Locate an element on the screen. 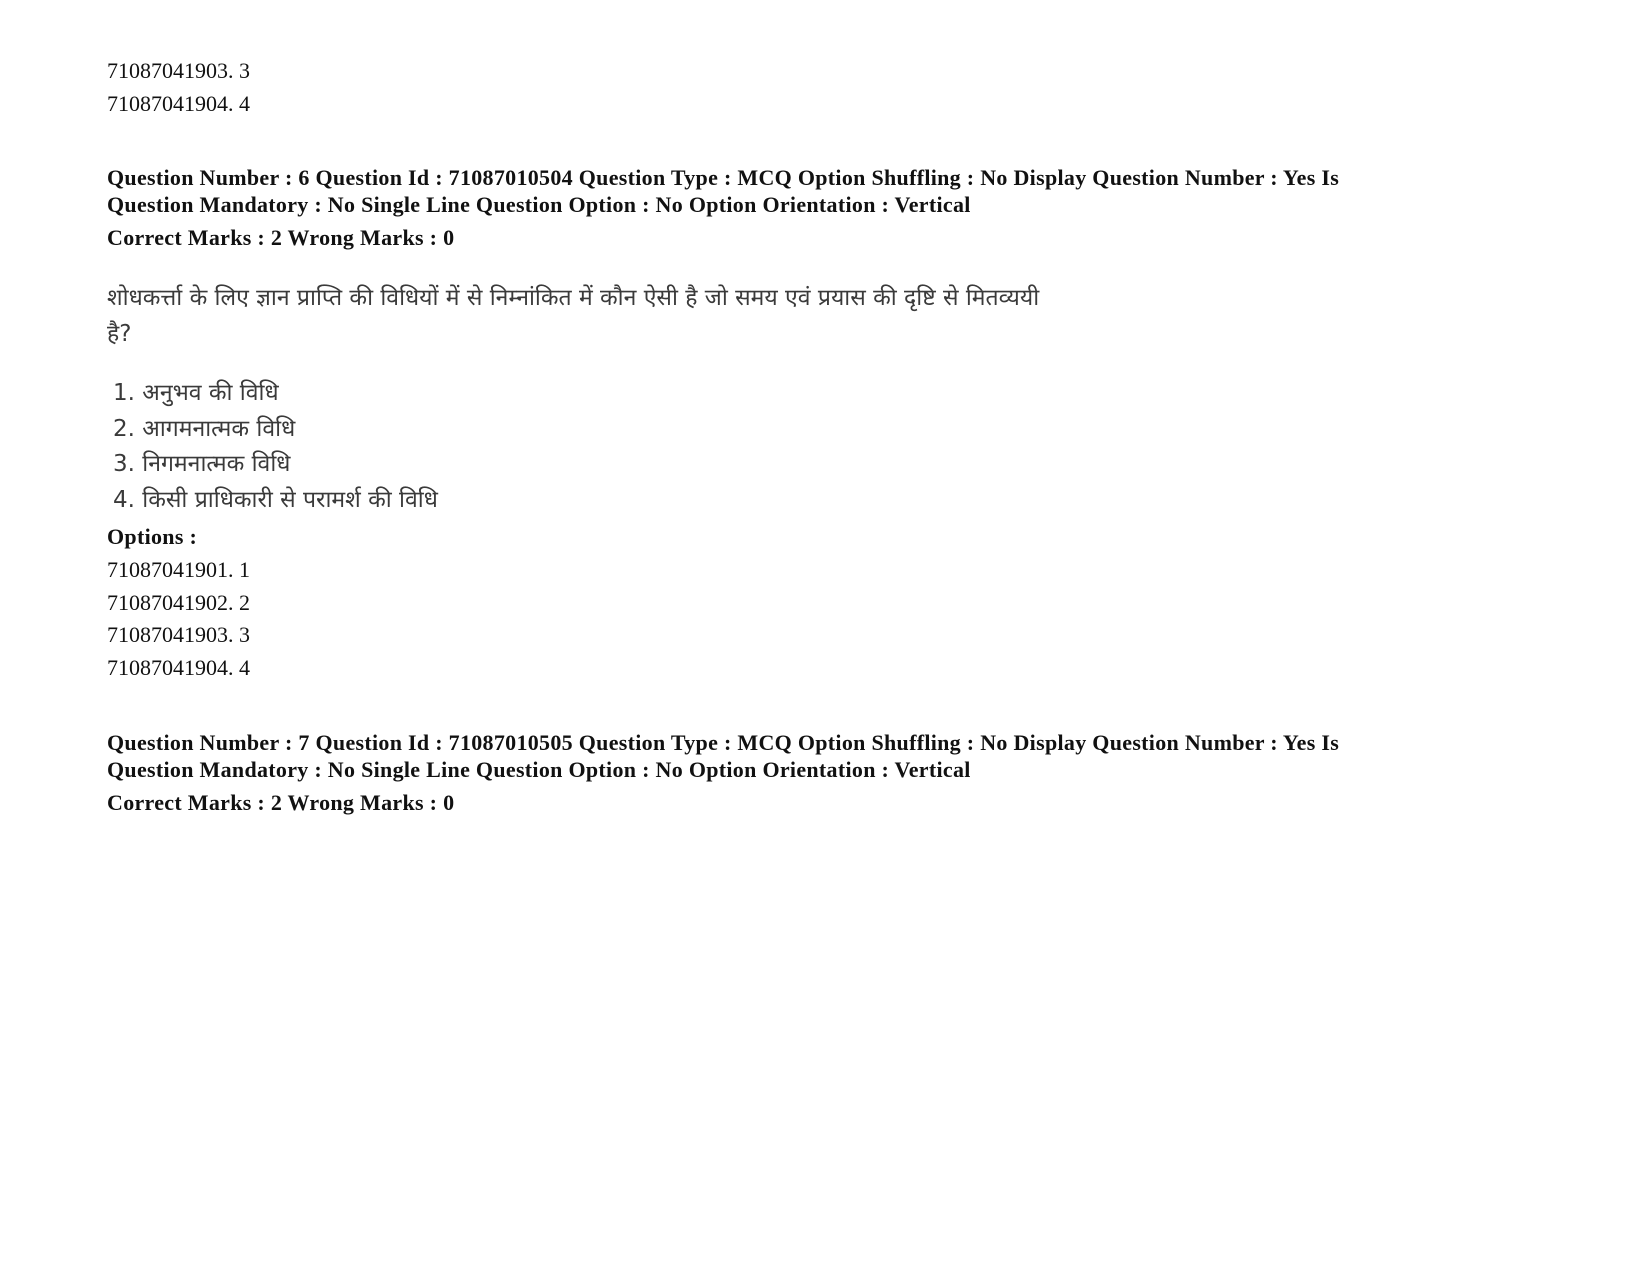 The image size is (1650, 1275). question-6-marks: Correct Marks : 2 Wrong Marks : 0 is located at coordinates (281, 237).